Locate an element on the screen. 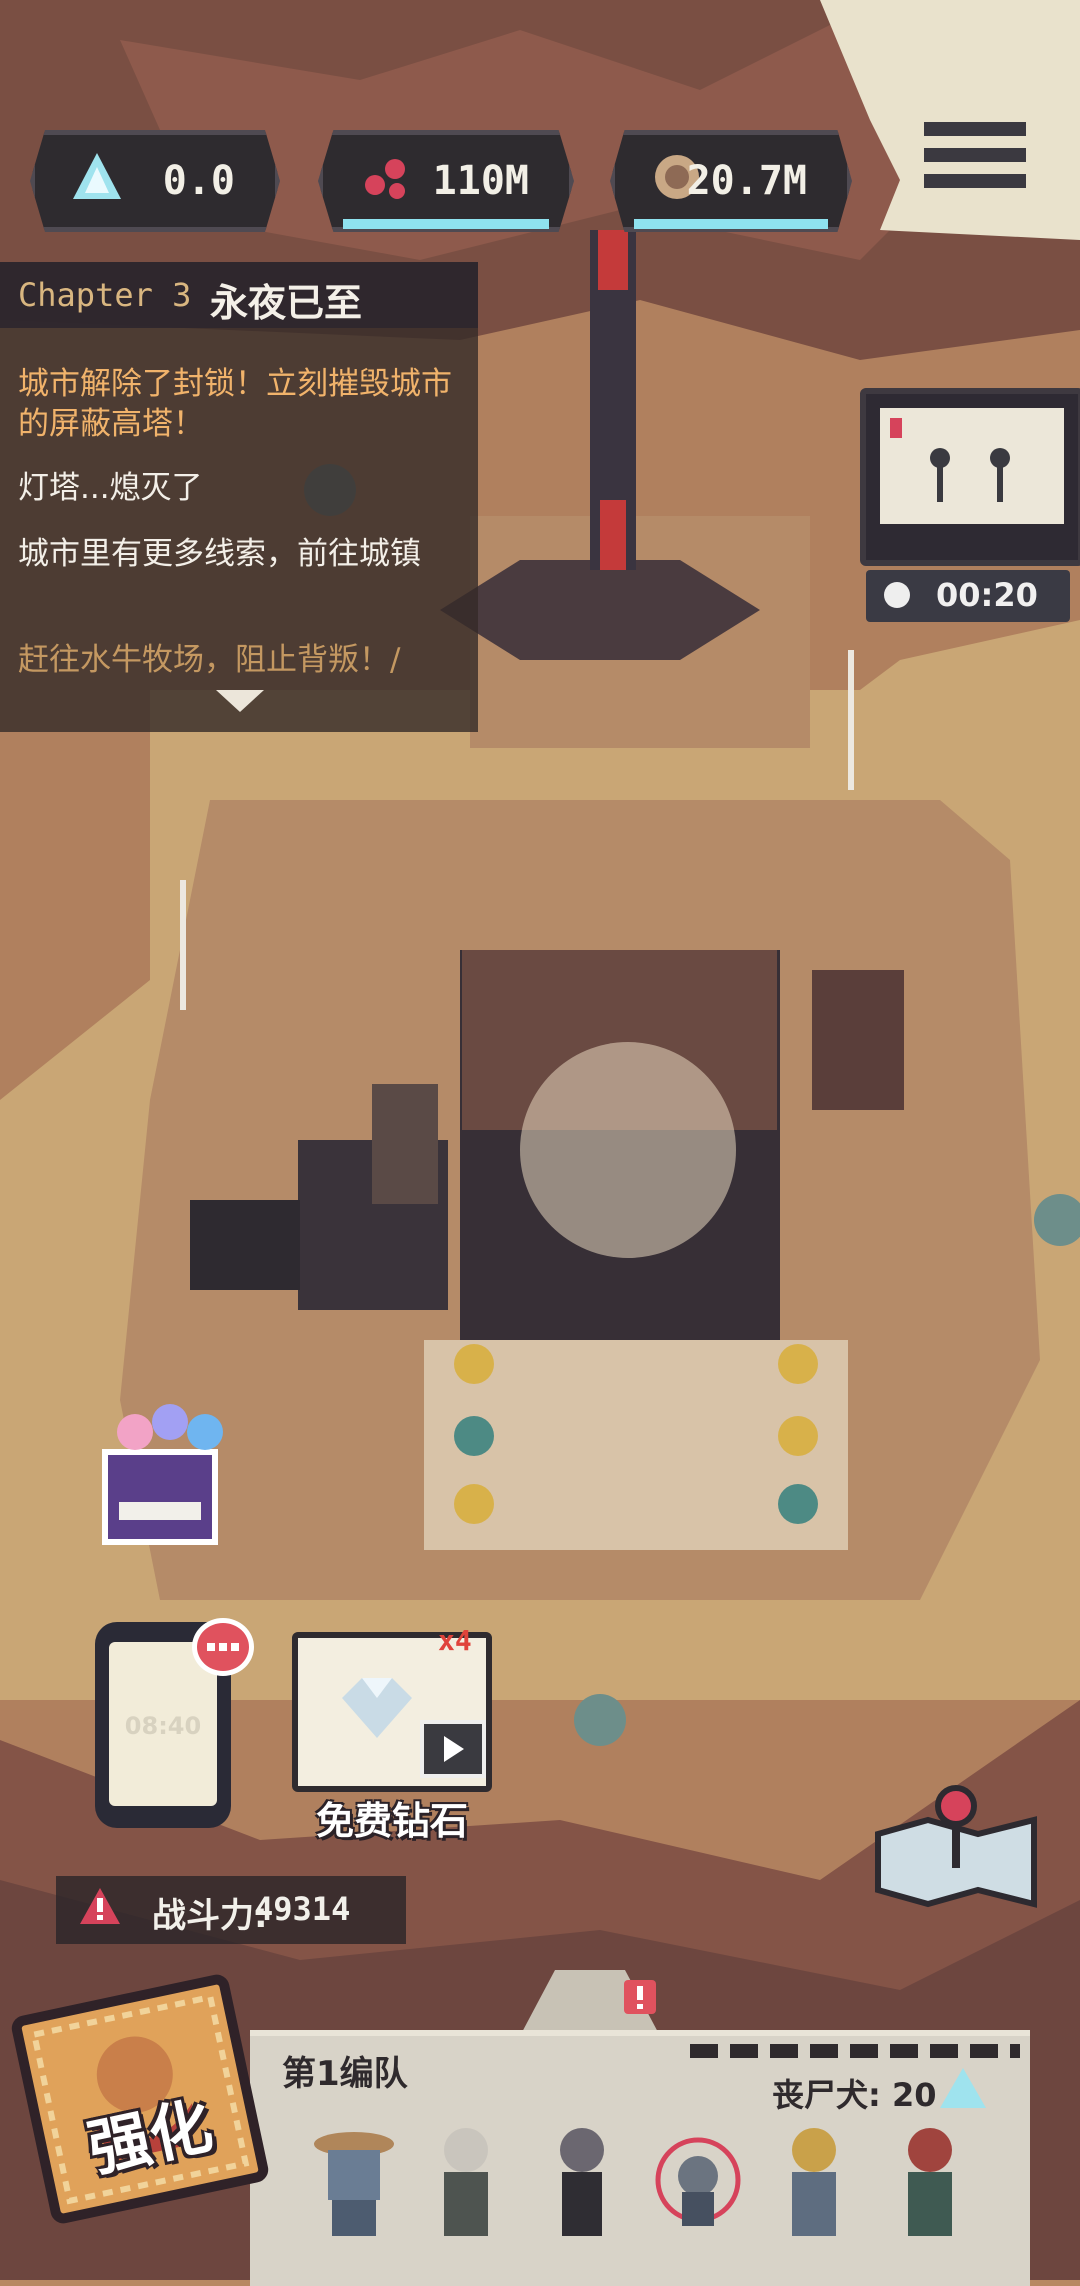 This screenshot has height=2286, width=1080. quest-line: 灯塔...熄灭了 is located at coordinates (238, 488).